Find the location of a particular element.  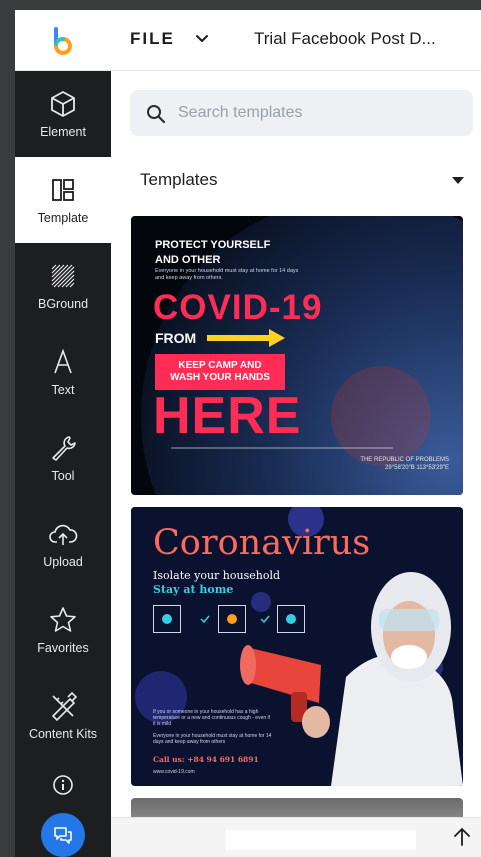

sidebar-item-favorites: Favorites is located at coordinates (63, 630).